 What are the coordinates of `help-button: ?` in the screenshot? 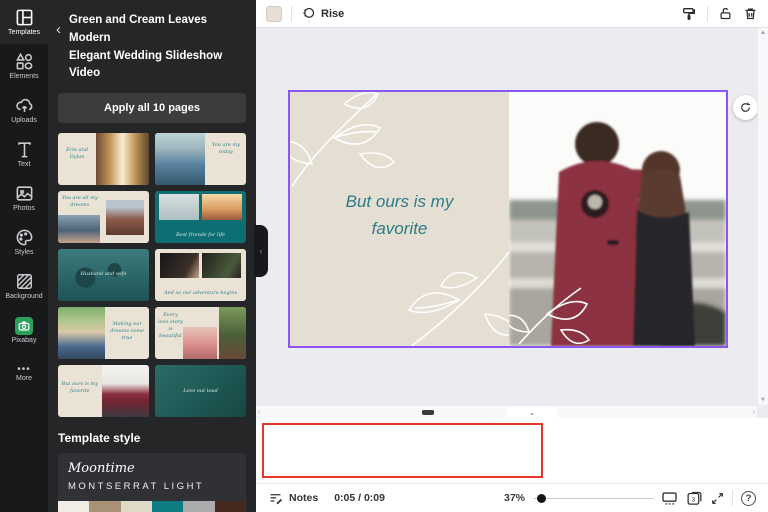 It's located at (748, 498).